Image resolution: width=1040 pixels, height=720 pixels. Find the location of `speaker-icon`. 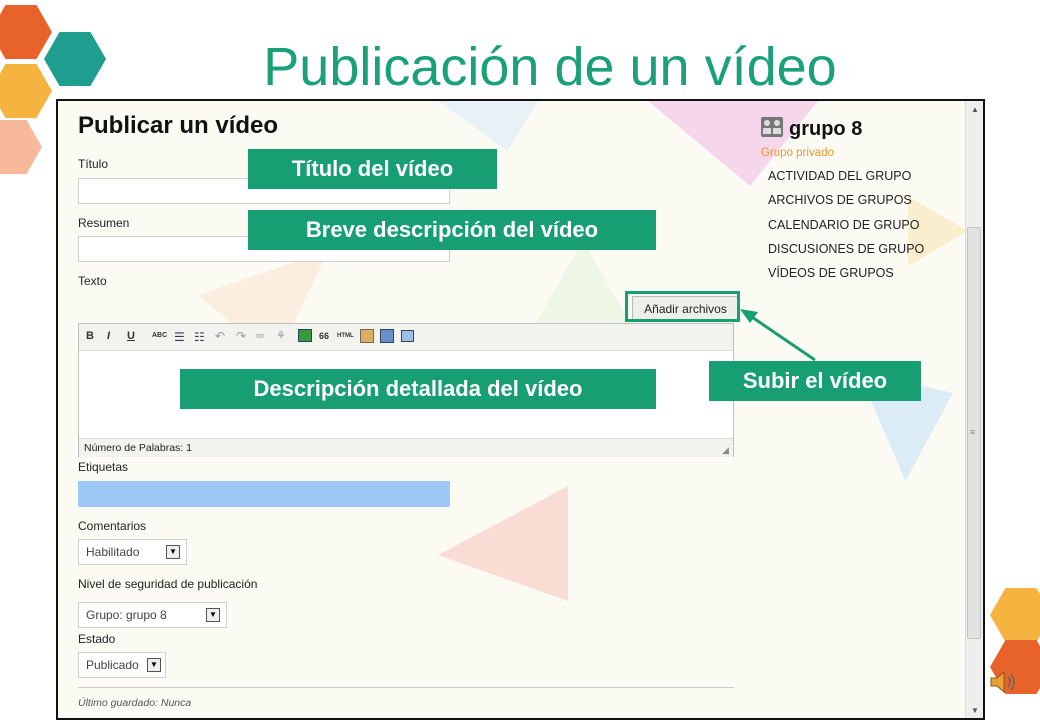

speaker-icon is located at coordinates (1004, 682).